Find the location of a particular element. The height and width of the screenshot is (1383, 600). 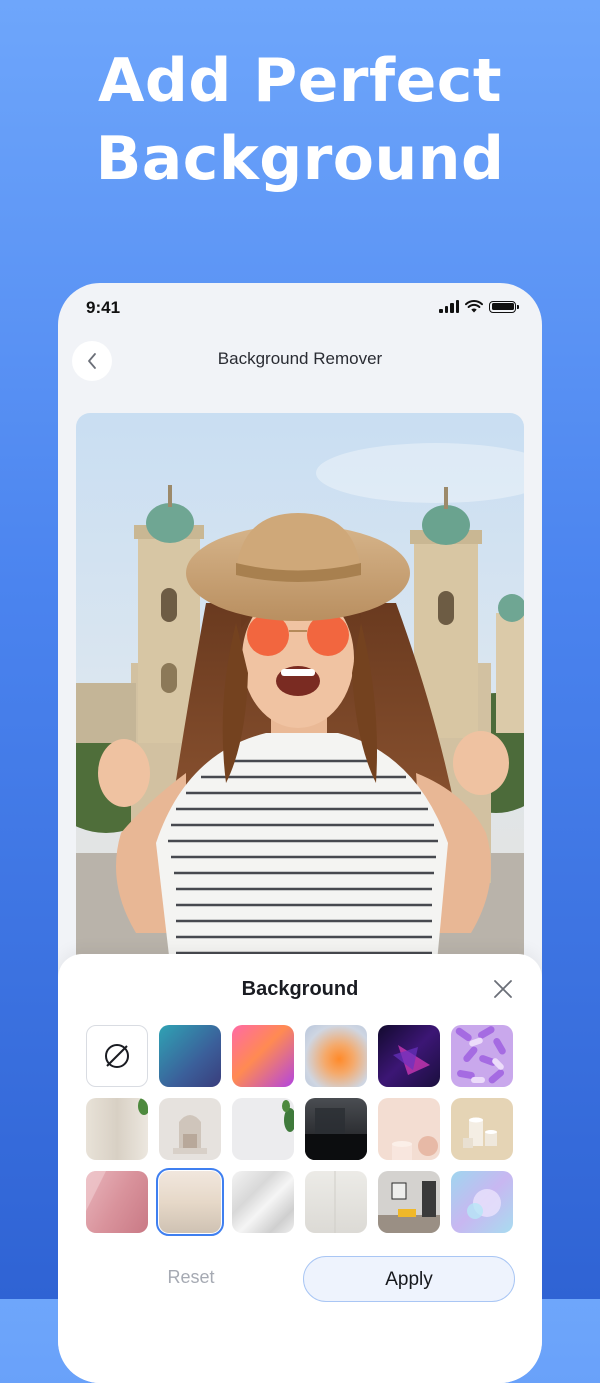

light-grey-plant-swatch is located at coordinates (263, 1129).